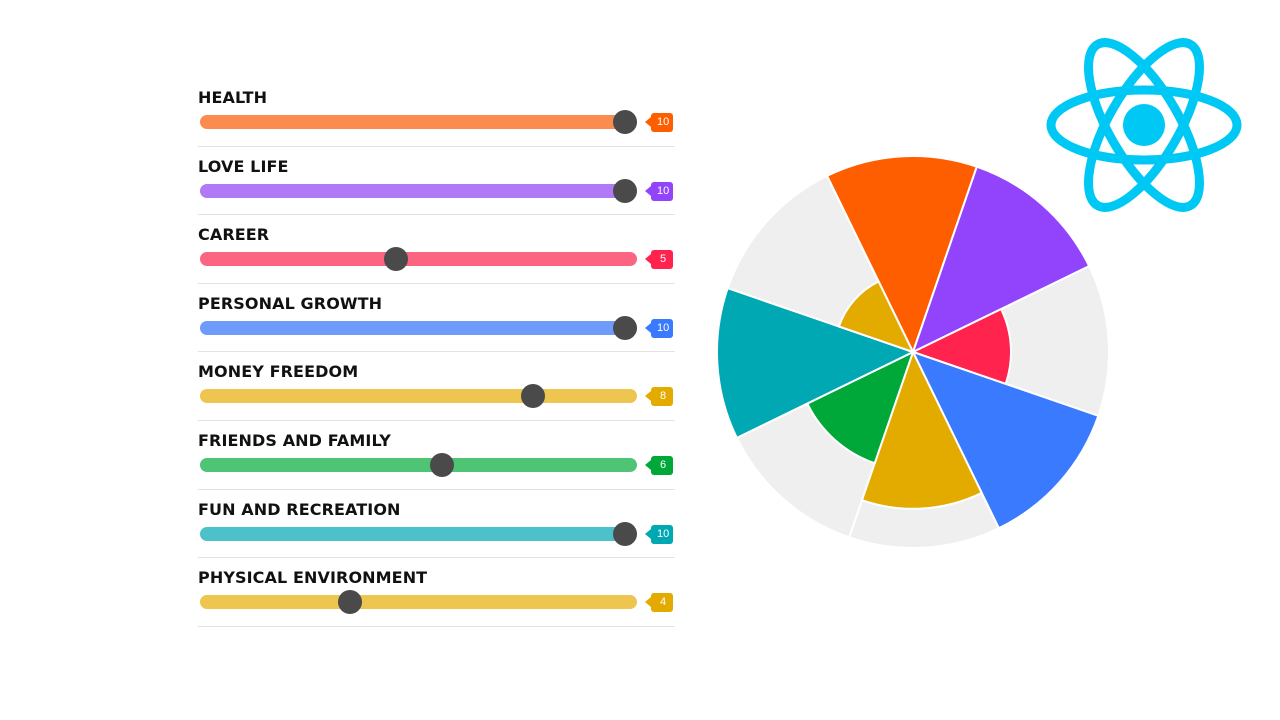  I want to click on category-label: FUN AND RECREATION, so click(299, 509).